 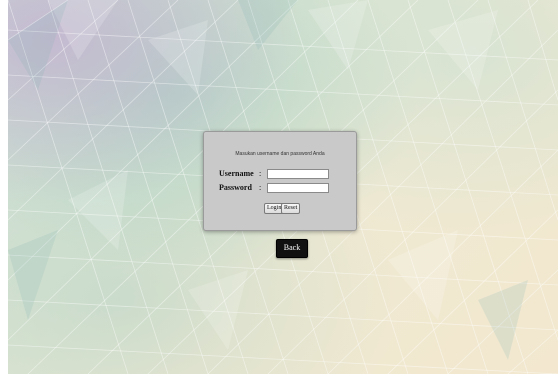 What do you see at coordinates (291, 208) in the screenshot?
I see `reset-button: Reset` at bounding box center [291, 208].